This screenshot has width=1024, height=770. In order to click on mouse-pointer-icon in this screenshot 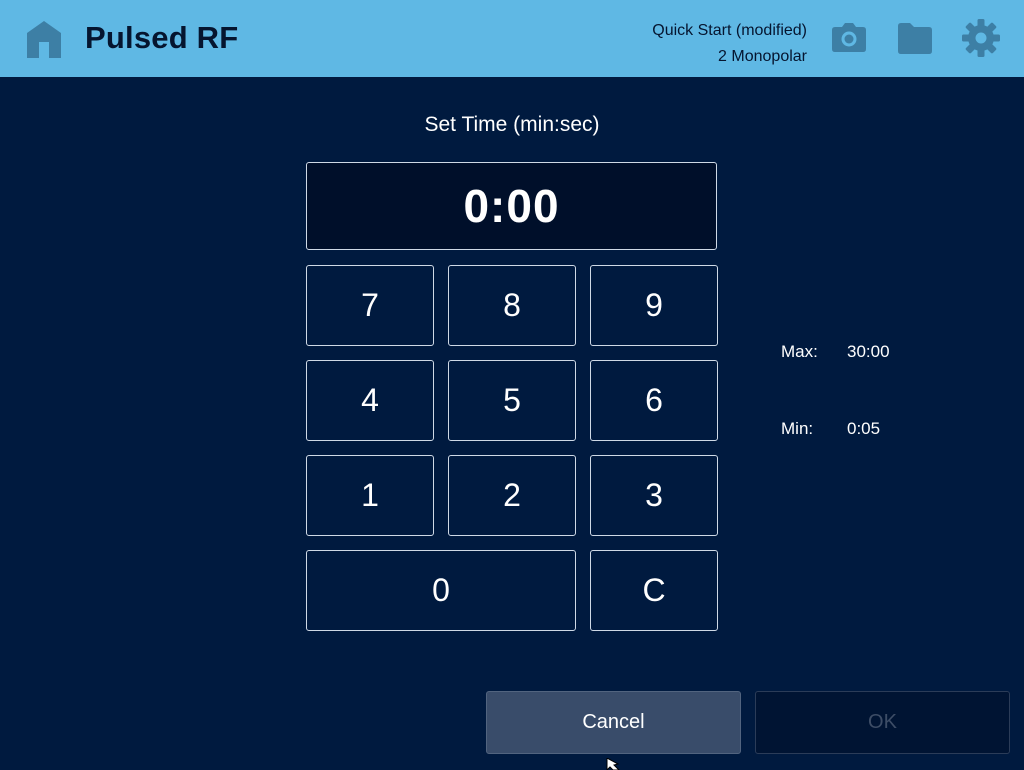, I will do `click(613, 764)`.